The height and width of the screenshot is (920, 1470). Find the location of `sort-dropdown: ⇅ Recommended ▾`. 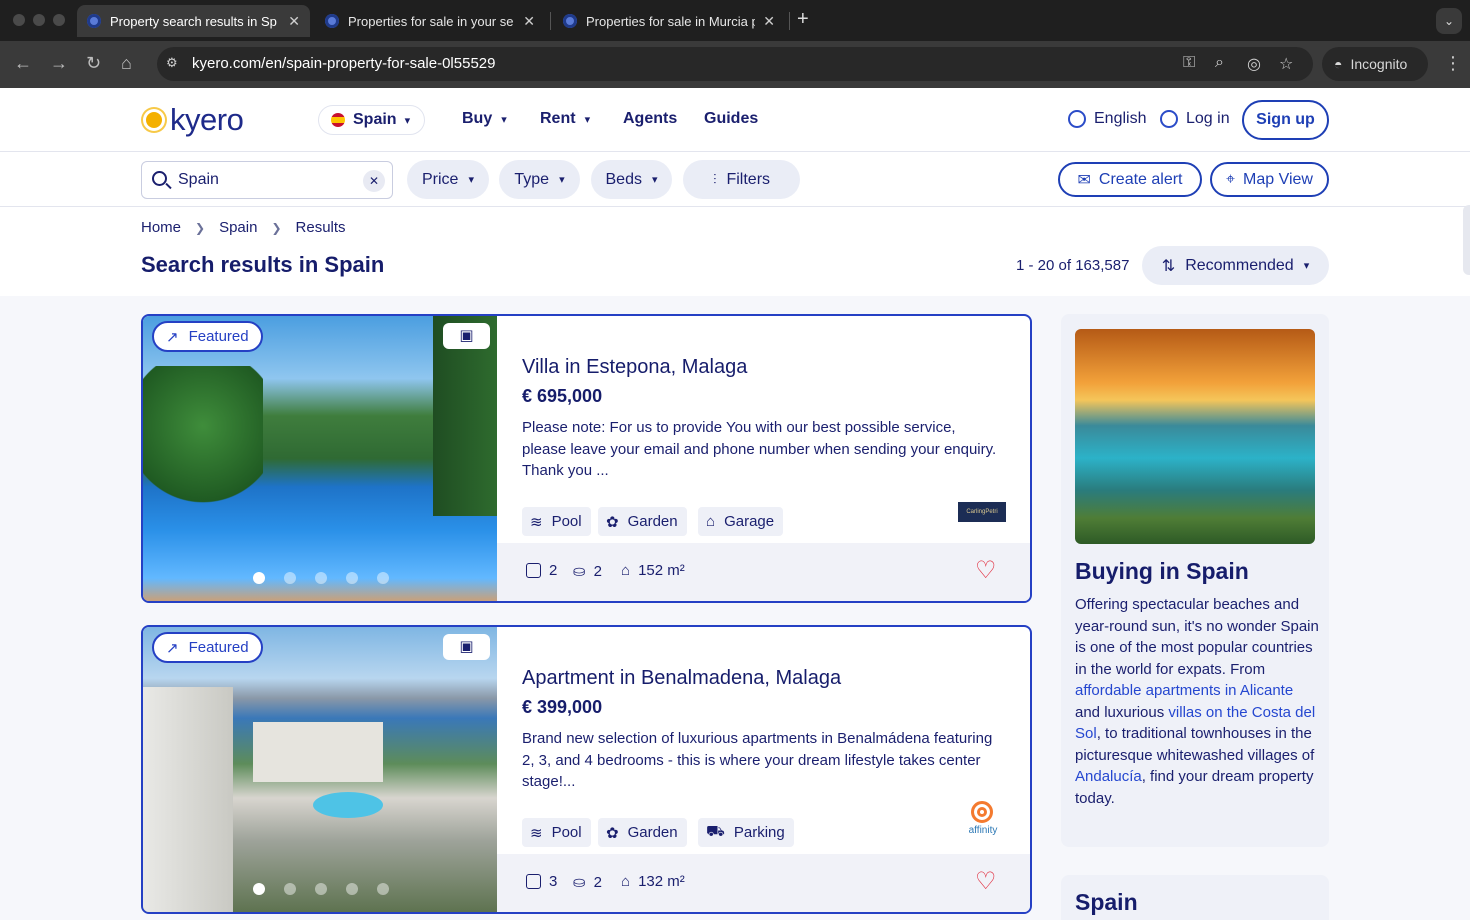

sort-dropdown: ⇅ Recommended ▾ is located at coordinates (1235, 265).